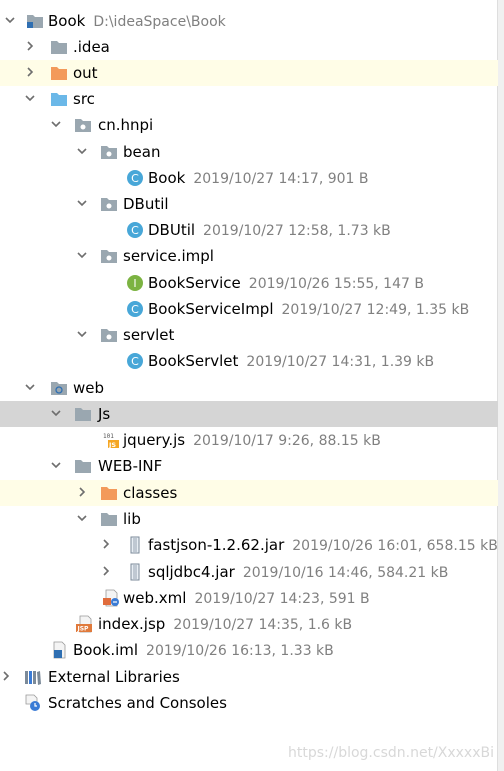  Describe the element at coordinates (249, 21) in the screenshot. I see `tree-row-root: Book D:\ideaSpace\Book` at that location.